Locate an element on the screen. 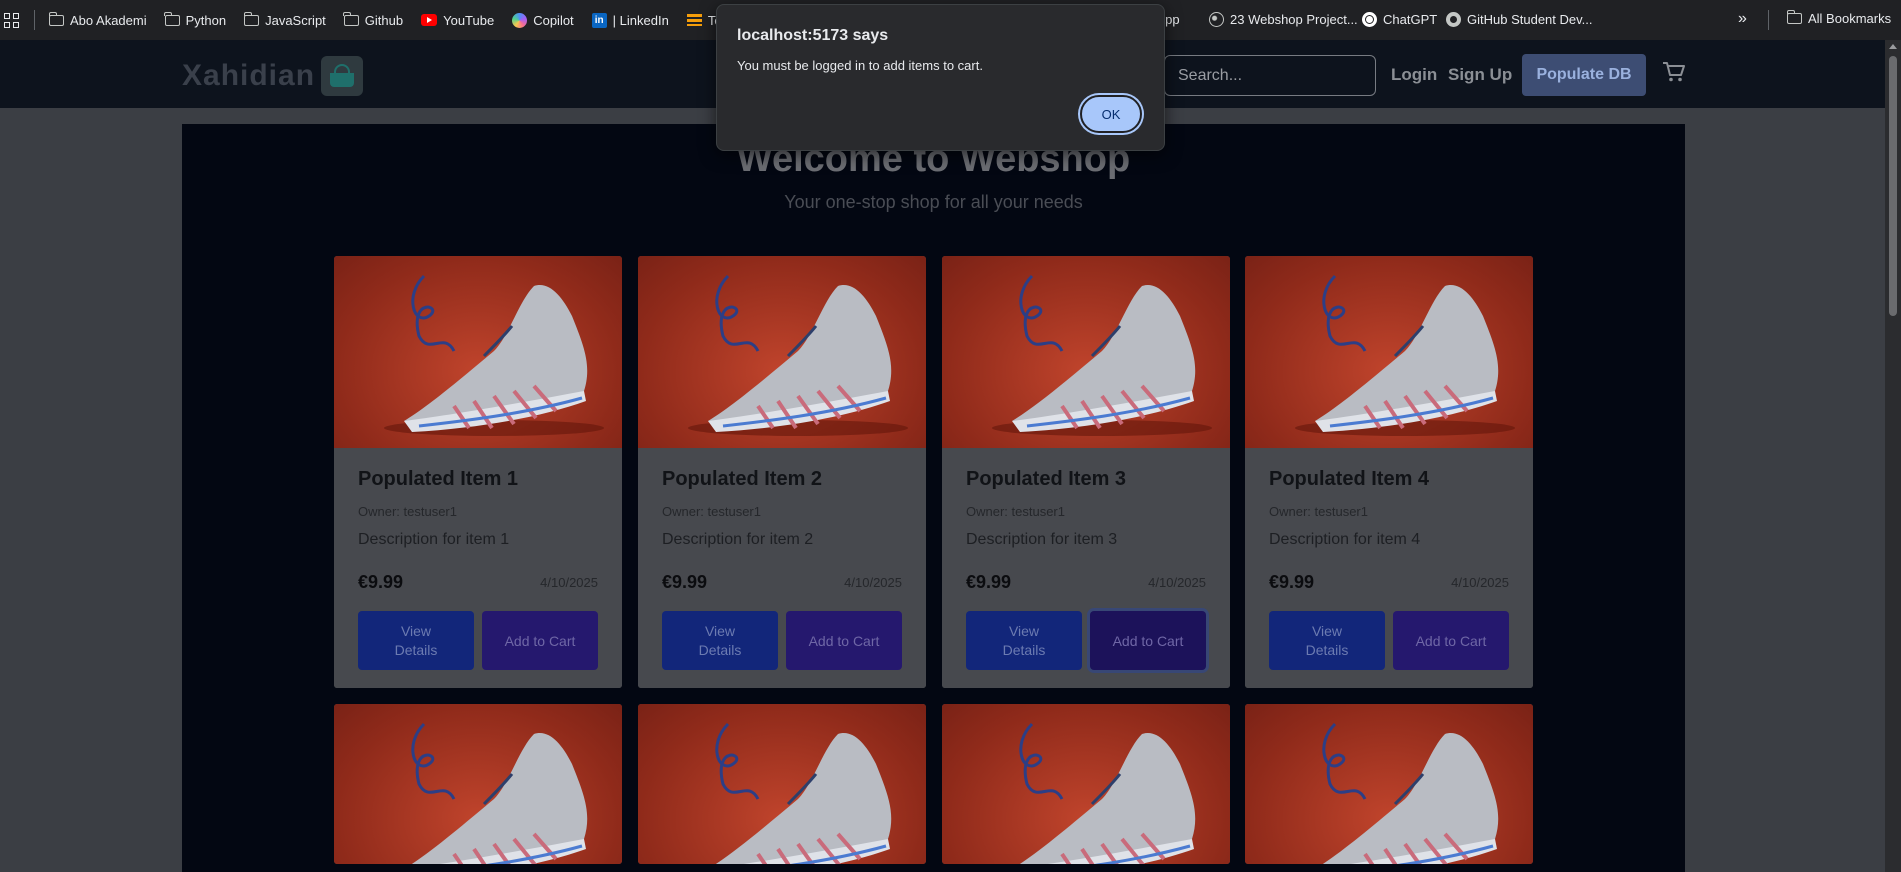 The width and height of the screenshot is (1901, 872). product-title: Populated Item 1 is located at coordinates (438, 479).